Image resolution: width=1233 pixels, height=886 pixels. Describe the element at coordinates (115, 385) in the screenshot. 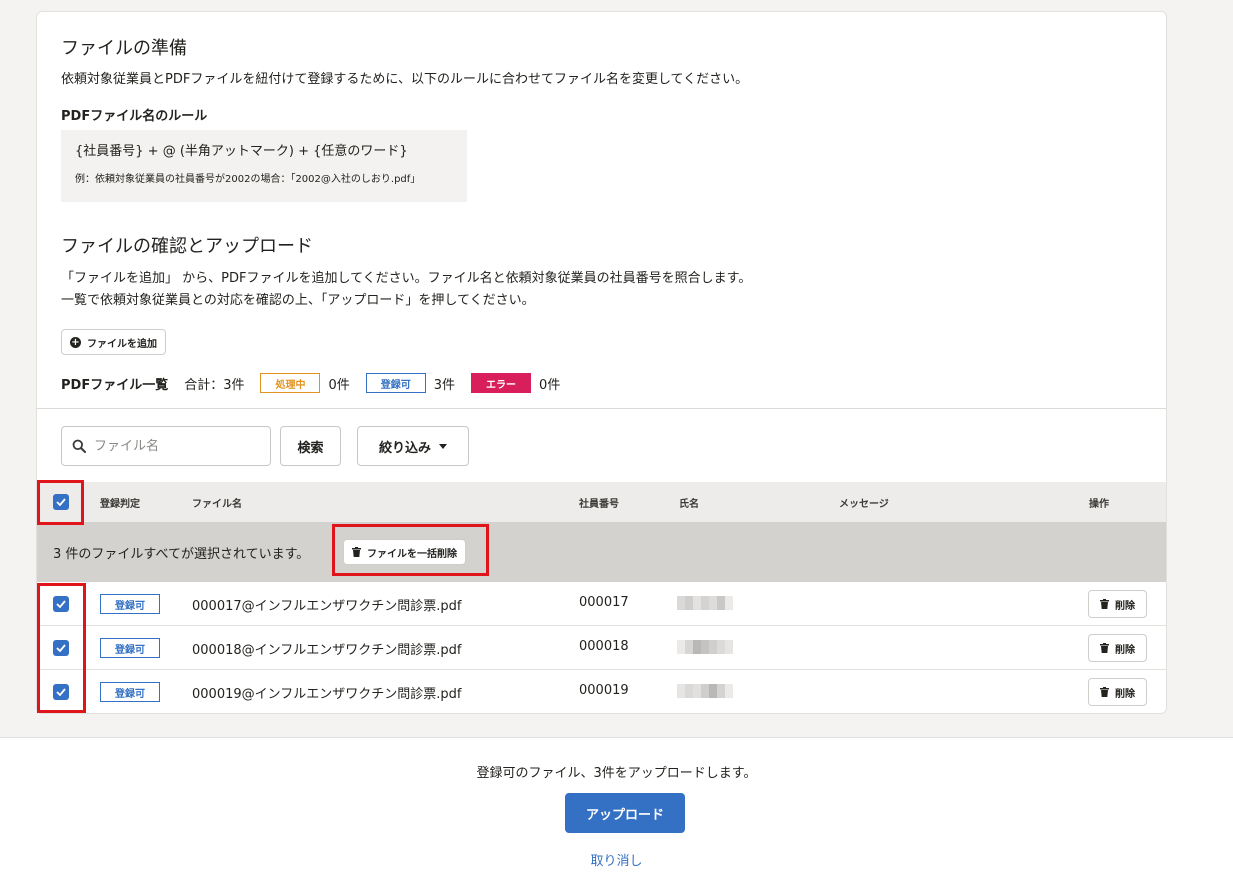

I see `summary-title: PDFファイル一覧` at that location.